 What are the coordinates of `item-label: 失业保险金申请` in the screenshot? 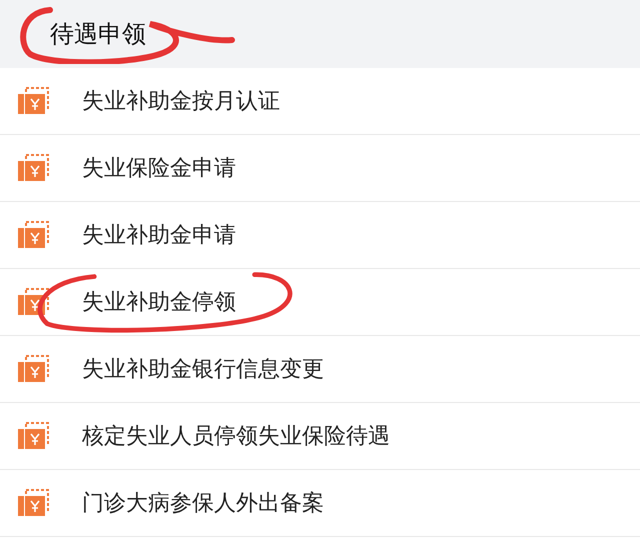 It's located at (159, 169).